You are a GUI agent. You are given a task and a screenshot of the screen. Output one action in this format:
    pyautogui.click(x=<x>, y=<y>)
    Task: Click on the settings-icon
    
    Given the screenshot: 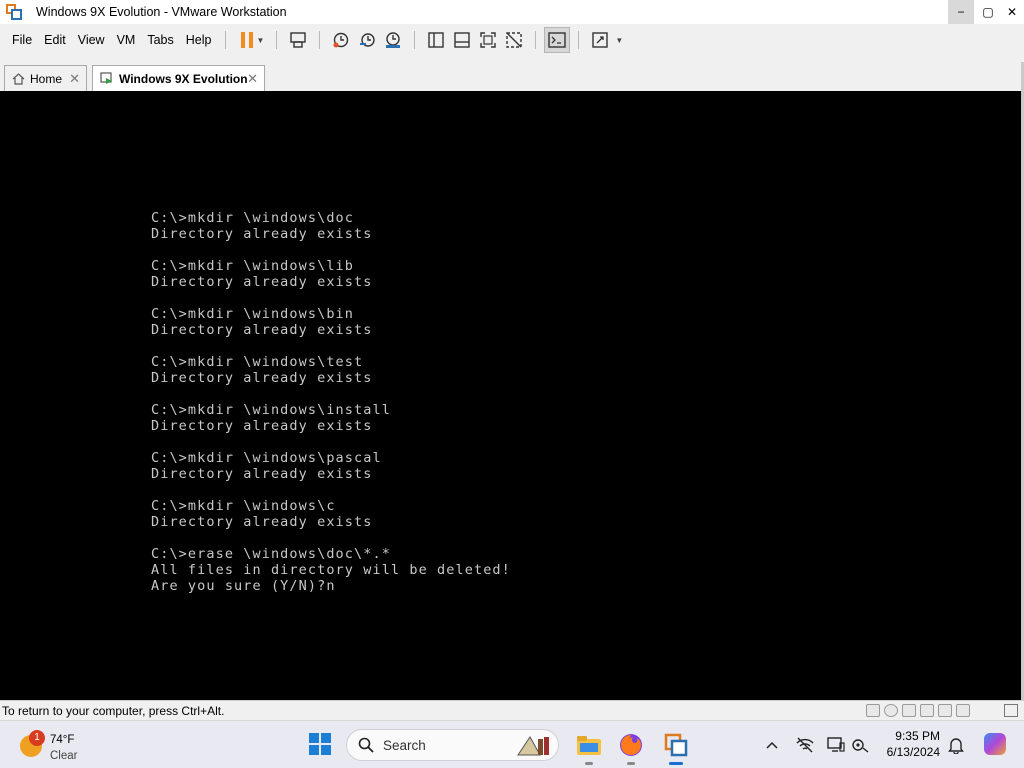 What is the action you would take?
    pyautogui.click(x=860, y=745)
    